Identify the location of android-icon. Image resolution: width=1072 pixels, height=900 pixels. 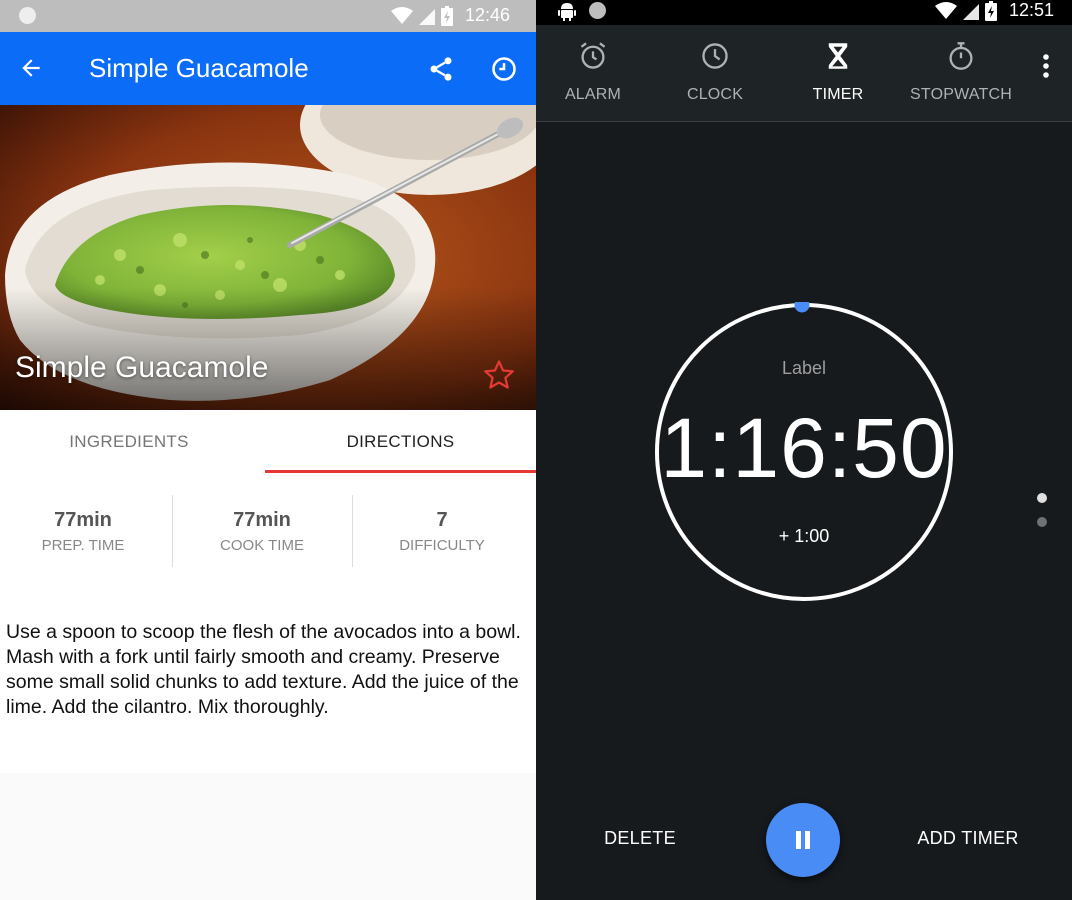
(567, 12).